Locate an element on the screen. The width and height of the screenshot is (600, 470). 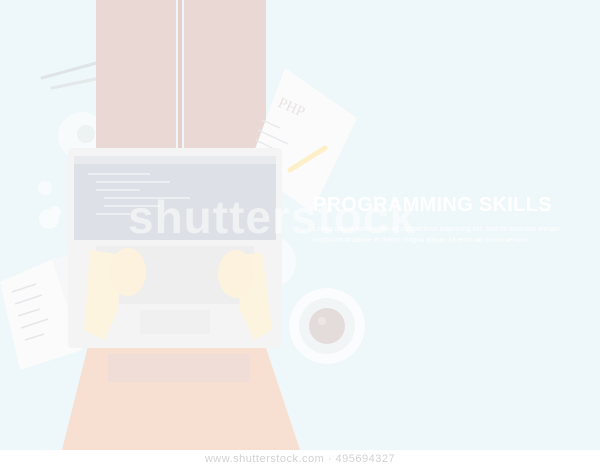
coffee-cup is located at coordinates (327, 326).